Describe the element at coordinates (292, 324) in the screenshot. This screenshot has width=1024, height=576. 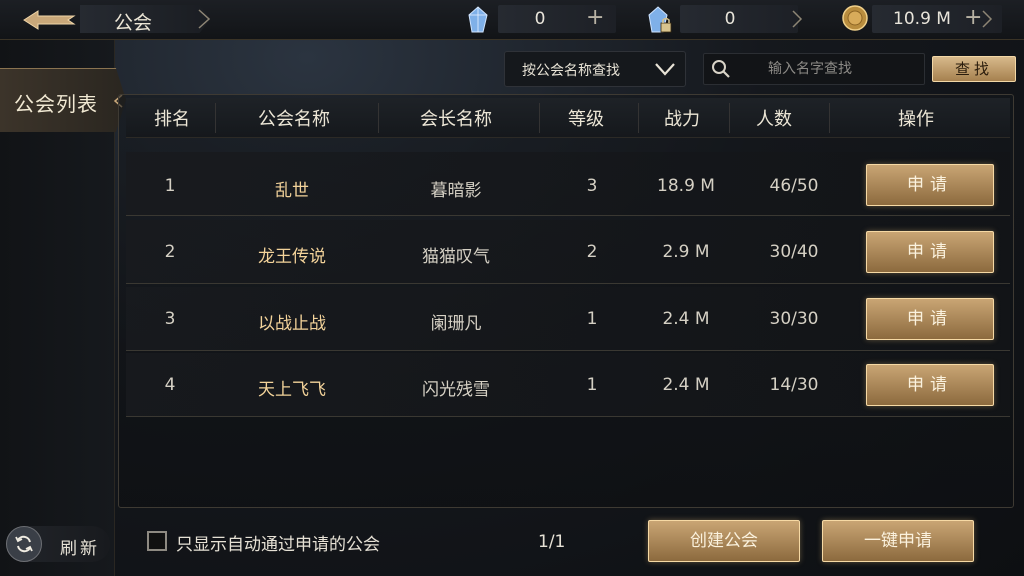
I see `guild-name-cell: 以战止战` at that location.